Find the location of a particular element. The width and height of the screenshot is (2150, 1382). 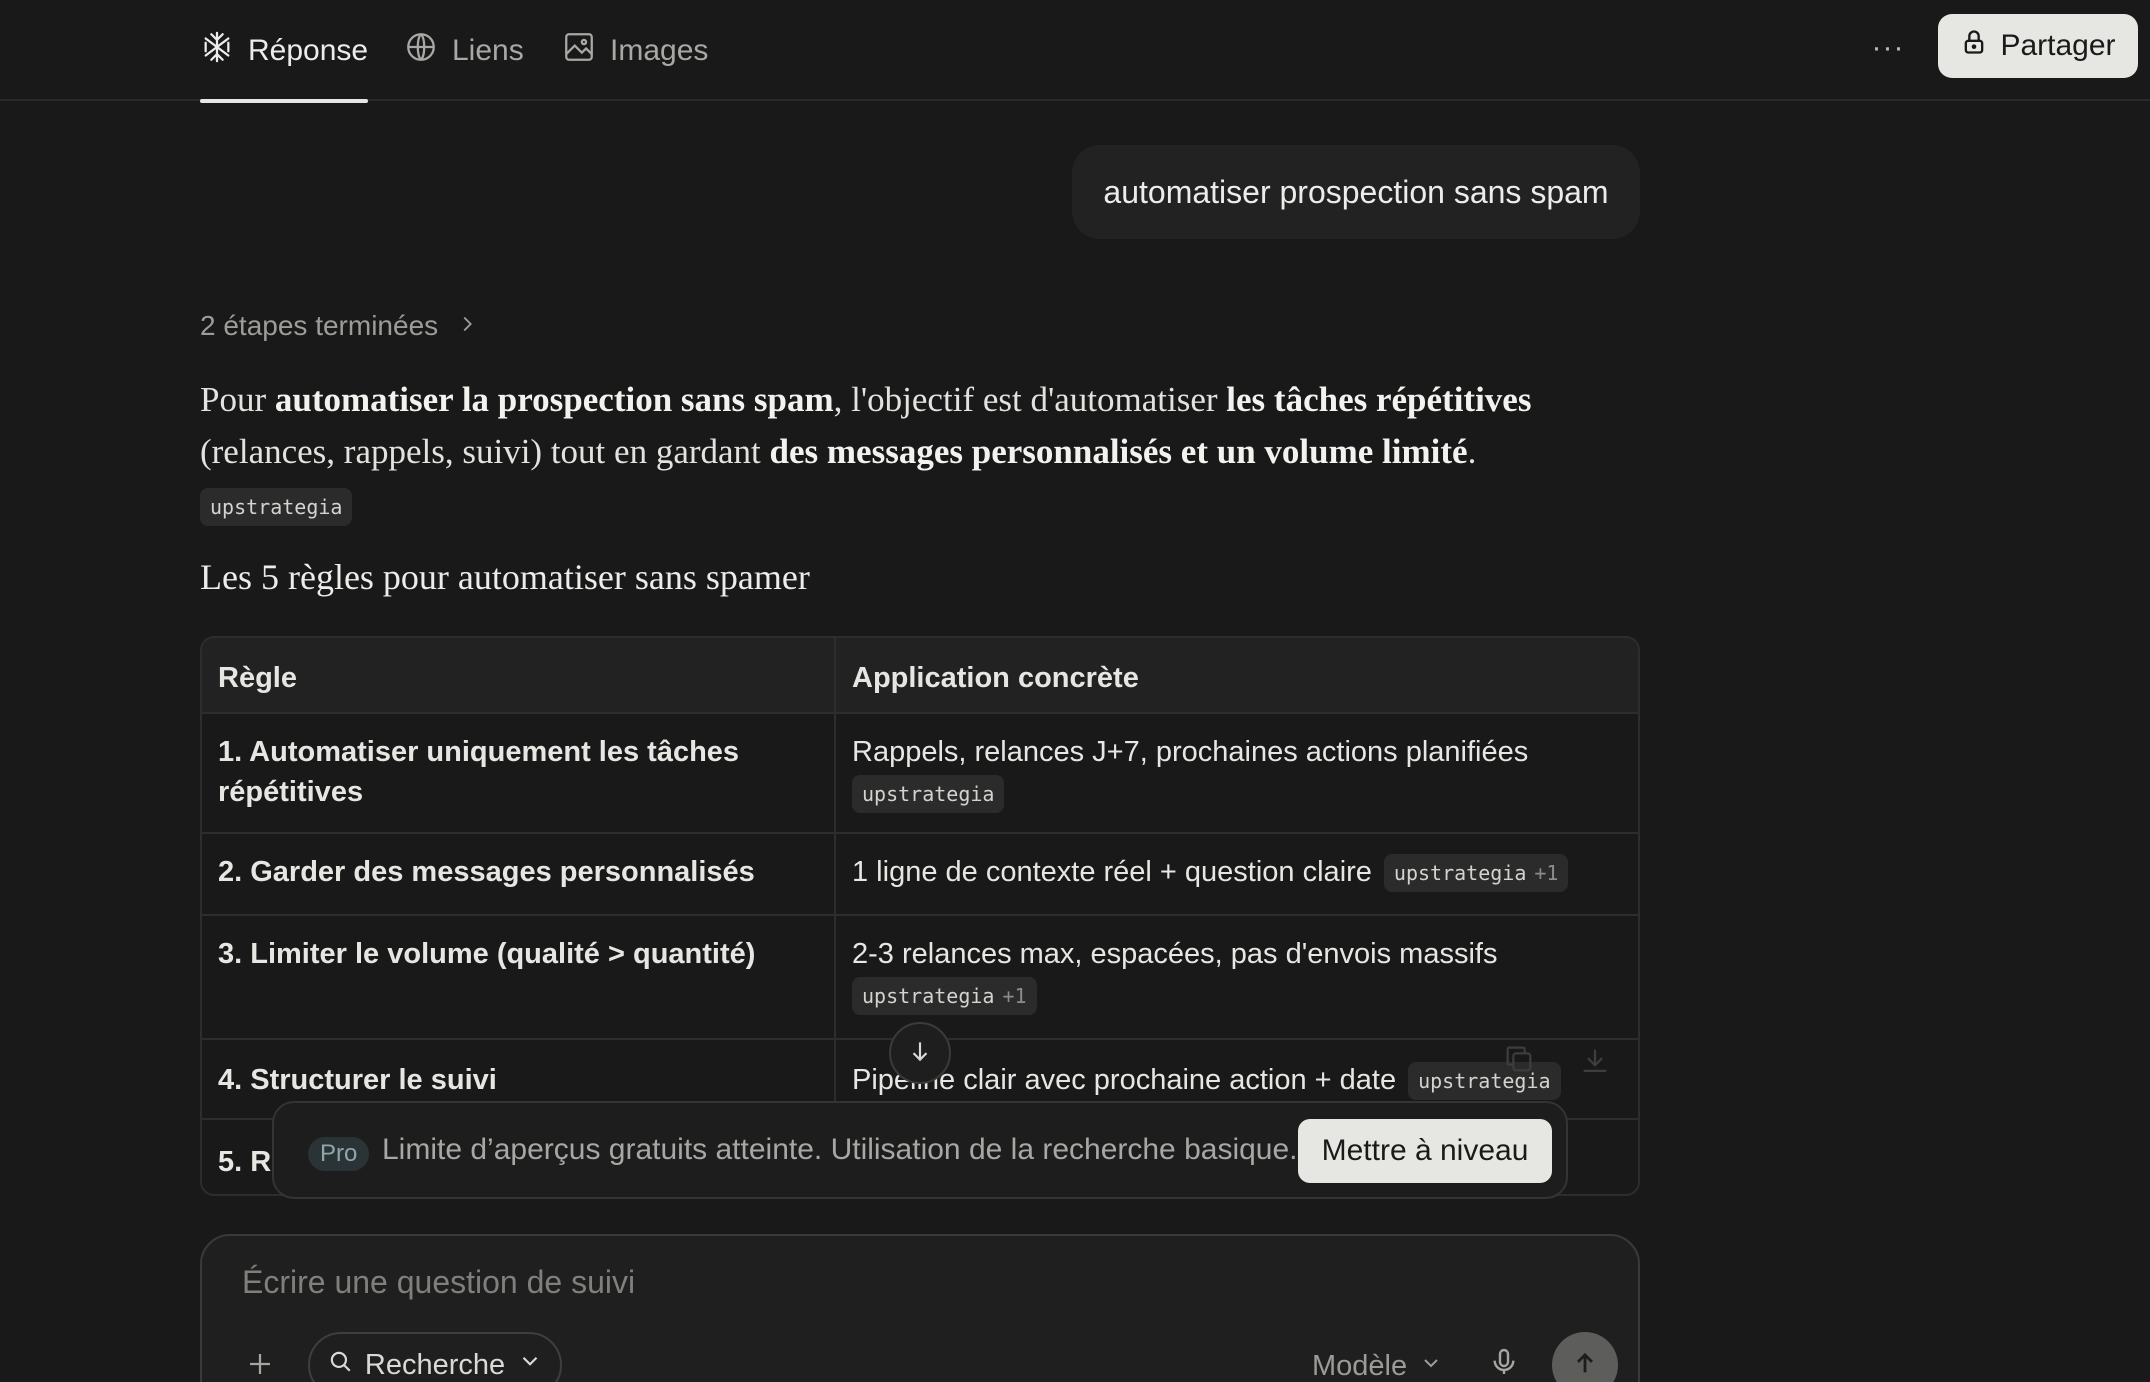

answer-emphasis: les tâches répétitives is located at coordinates (1379, 399).